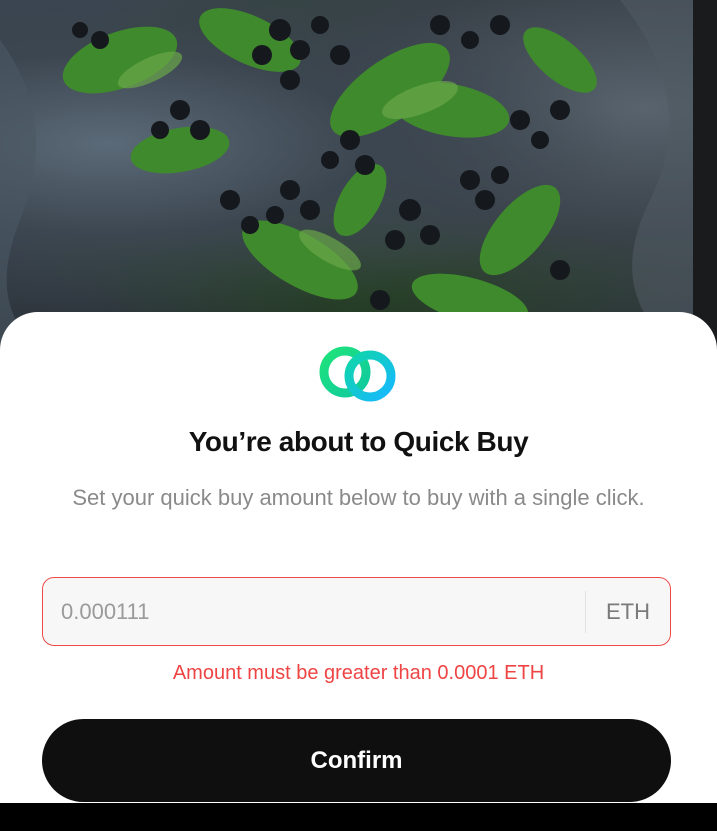 This screenshot has width=717, height=831. I want to click on sheet-title: You’re about to Quick Buy, so click(358, 441).